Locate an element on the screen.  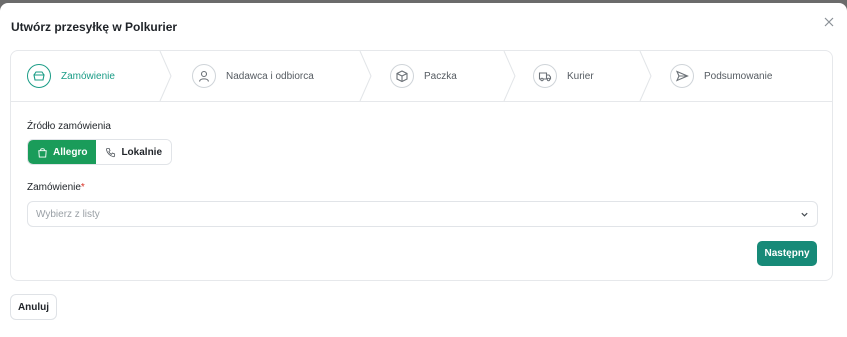
box-icon is located at coordinates (402, 76).